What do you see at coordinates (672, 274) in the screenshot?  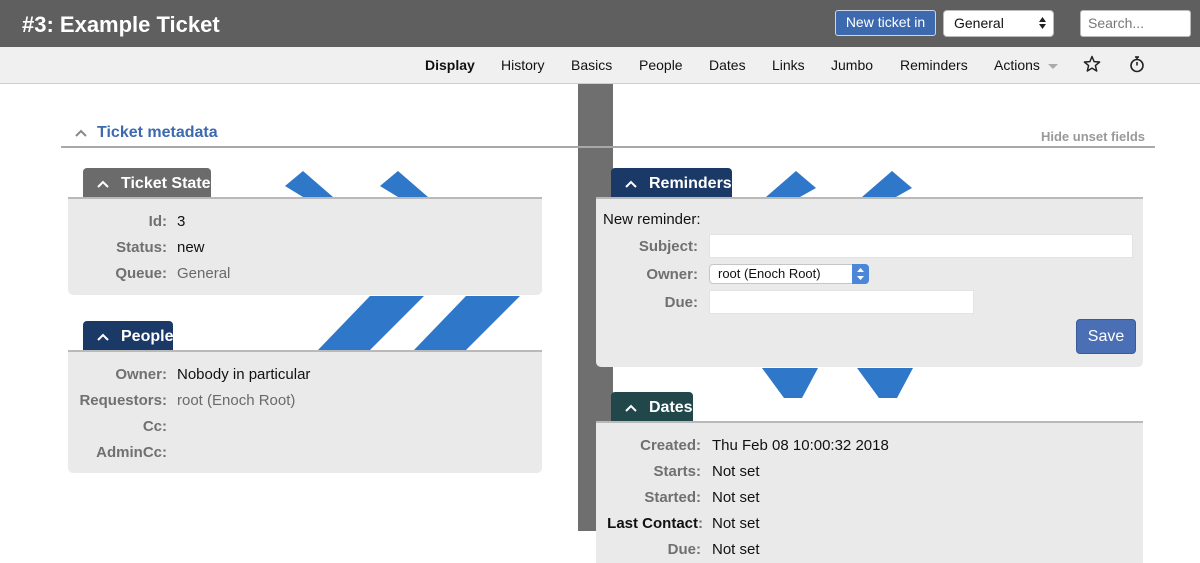 I see `owner-label: Owner:` at bounding box center [672, 274].